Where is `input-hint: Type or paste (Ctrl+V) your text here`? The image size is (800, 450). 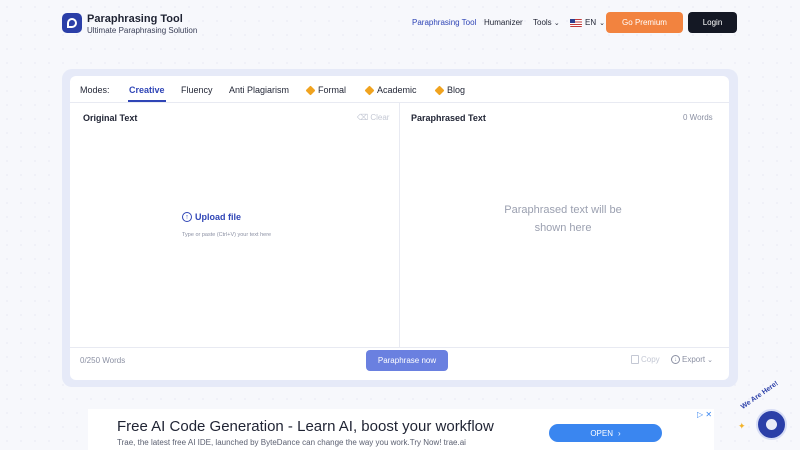 input-hint: Type or paste (Ctrl+V) your text here is located at coordinates (226, 235).